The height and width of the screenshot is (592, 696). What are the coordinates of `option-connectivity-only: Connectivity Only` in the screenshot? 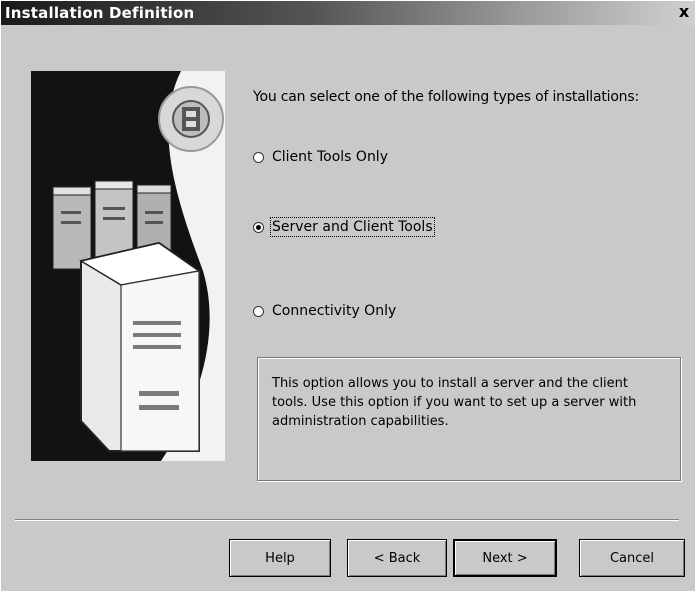 It's located at (324, 311).